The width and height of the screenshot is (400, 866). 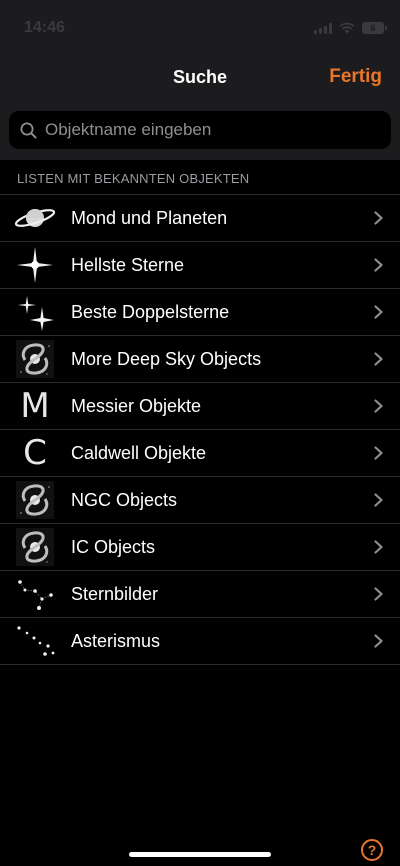 I want to click on list-item-label: IC Objects, so click(x=113, y=547).